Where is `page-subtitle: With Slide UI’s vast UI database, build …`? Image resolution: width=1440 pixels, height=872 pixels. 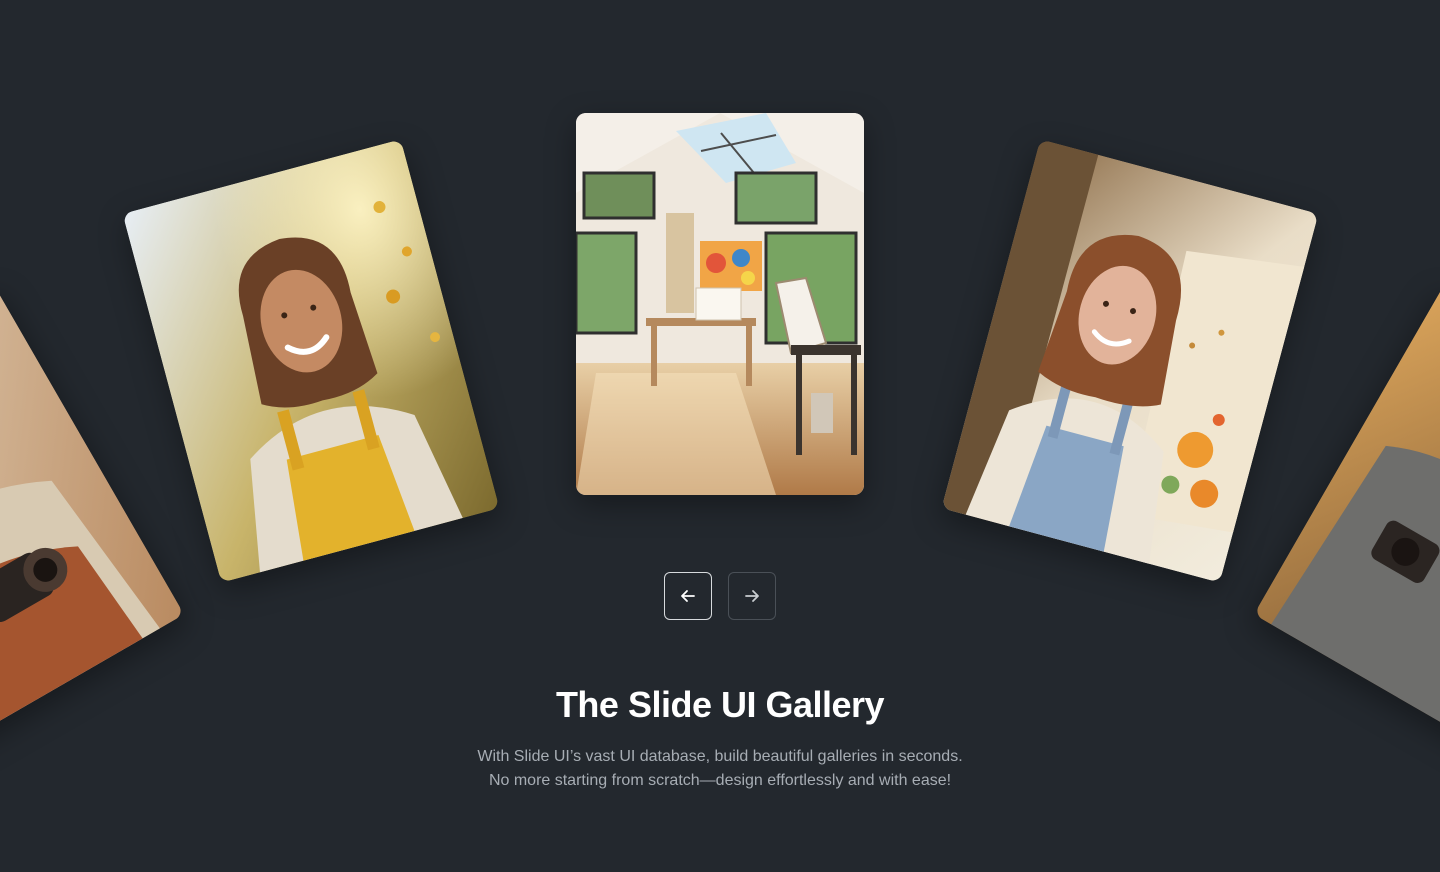 page-subtitle: With Slide UI’s vast UI database, build … is located at coordinates (720, 769).